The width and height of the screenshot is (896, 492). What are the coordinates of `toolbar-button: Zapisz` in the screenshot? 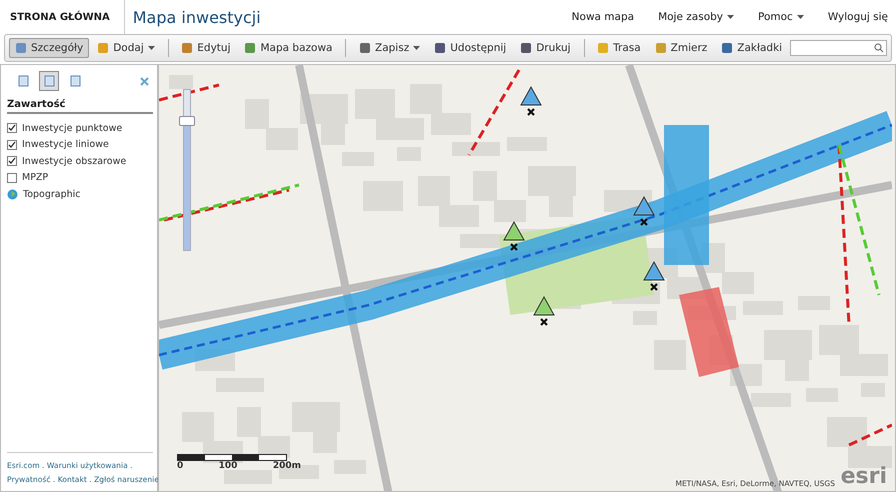 It's located at (389, 48).